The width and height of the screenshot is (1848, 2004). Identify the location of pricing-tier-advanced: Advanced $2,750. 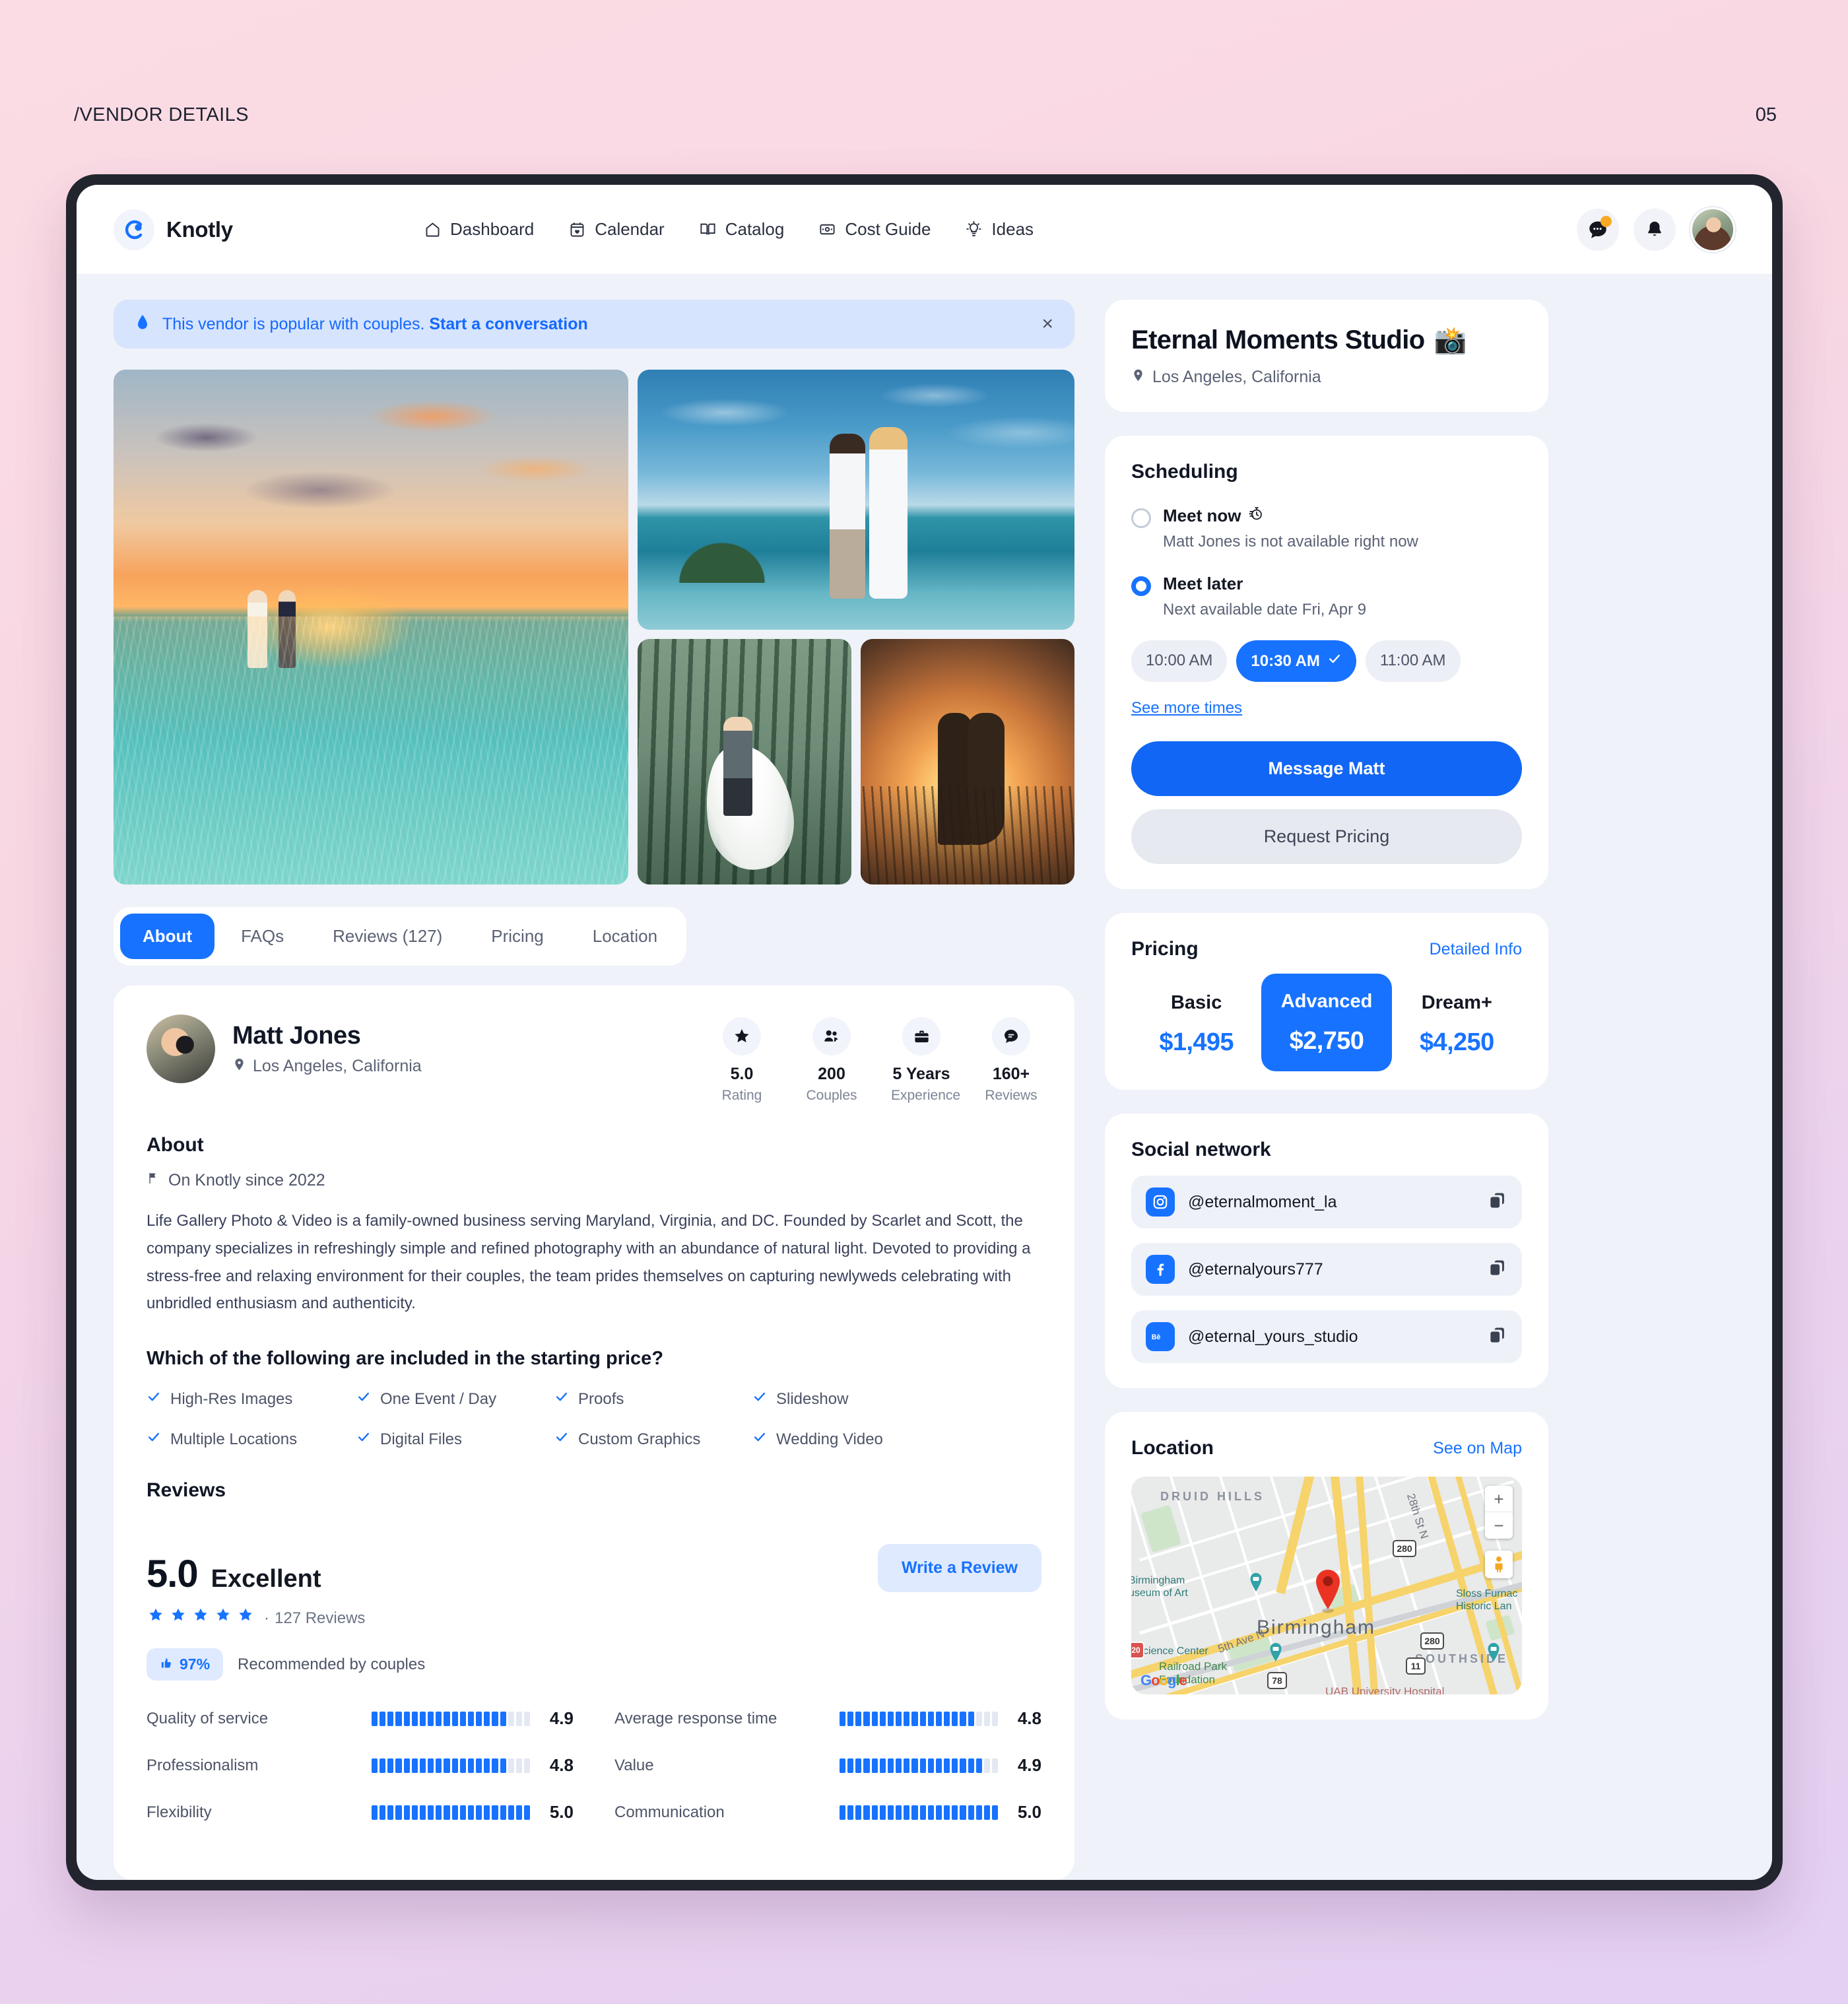
(1326, 1022).